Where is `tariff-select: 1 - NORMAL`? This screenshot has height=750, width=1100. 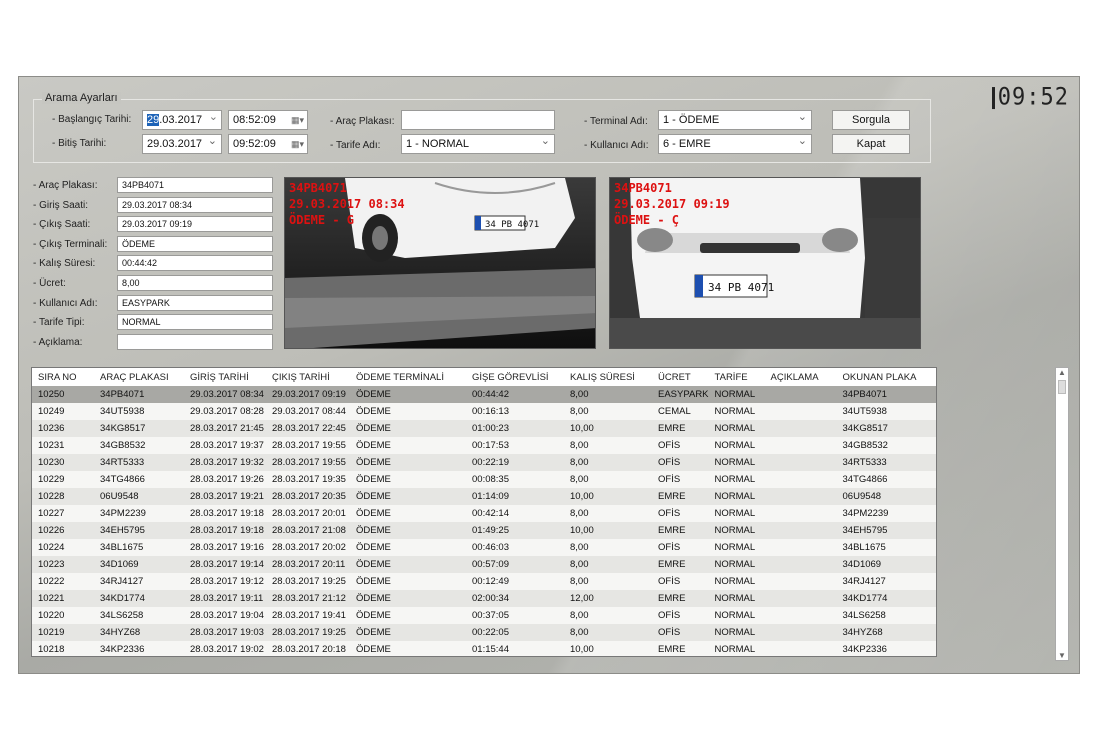 tariff-select: 1 - NORMAL is located at coordinates (478, 144).